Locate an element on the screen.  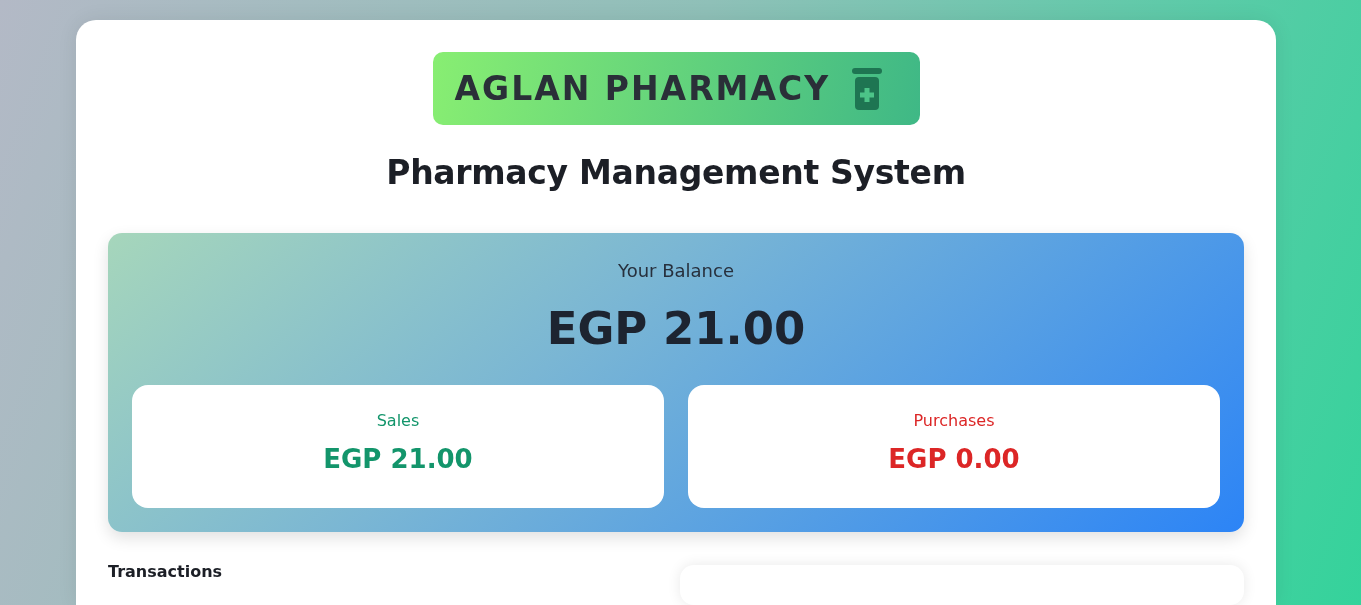
stat-amount: EGP 0.00 is located at coordinates (954, 459).